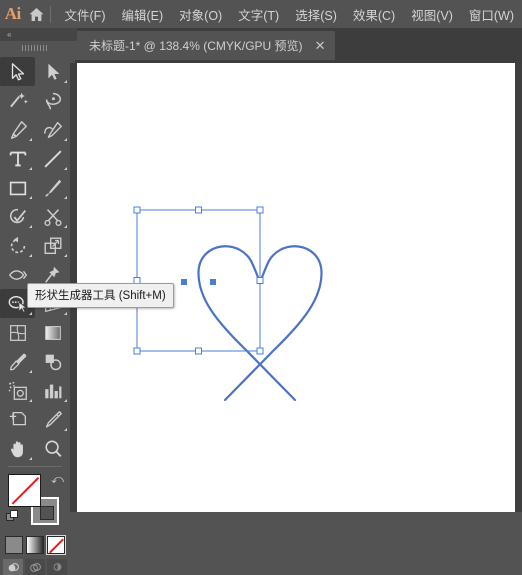 The height and width of the screenshot is (575, 522). I want to click on rectangle-icon, so click(17, 188).